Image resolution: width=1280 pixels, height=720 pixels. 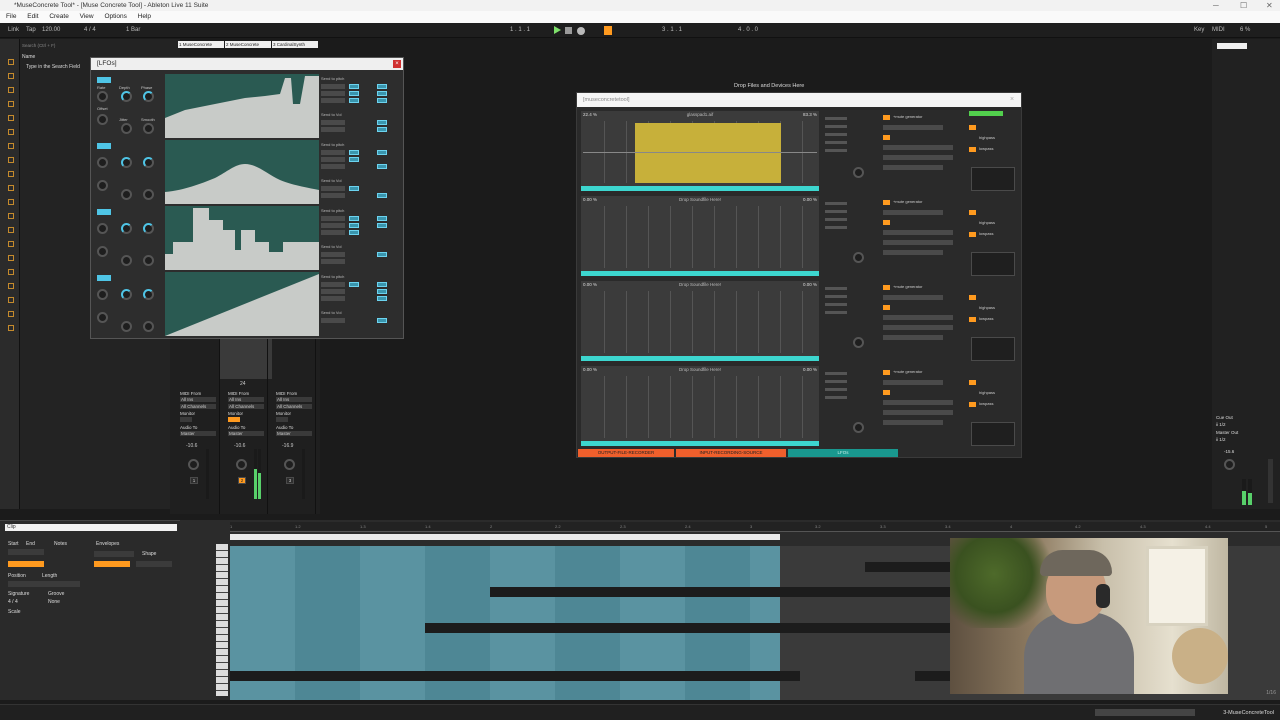 I want to click on track-activator: 1, so click(x=194, y=480).